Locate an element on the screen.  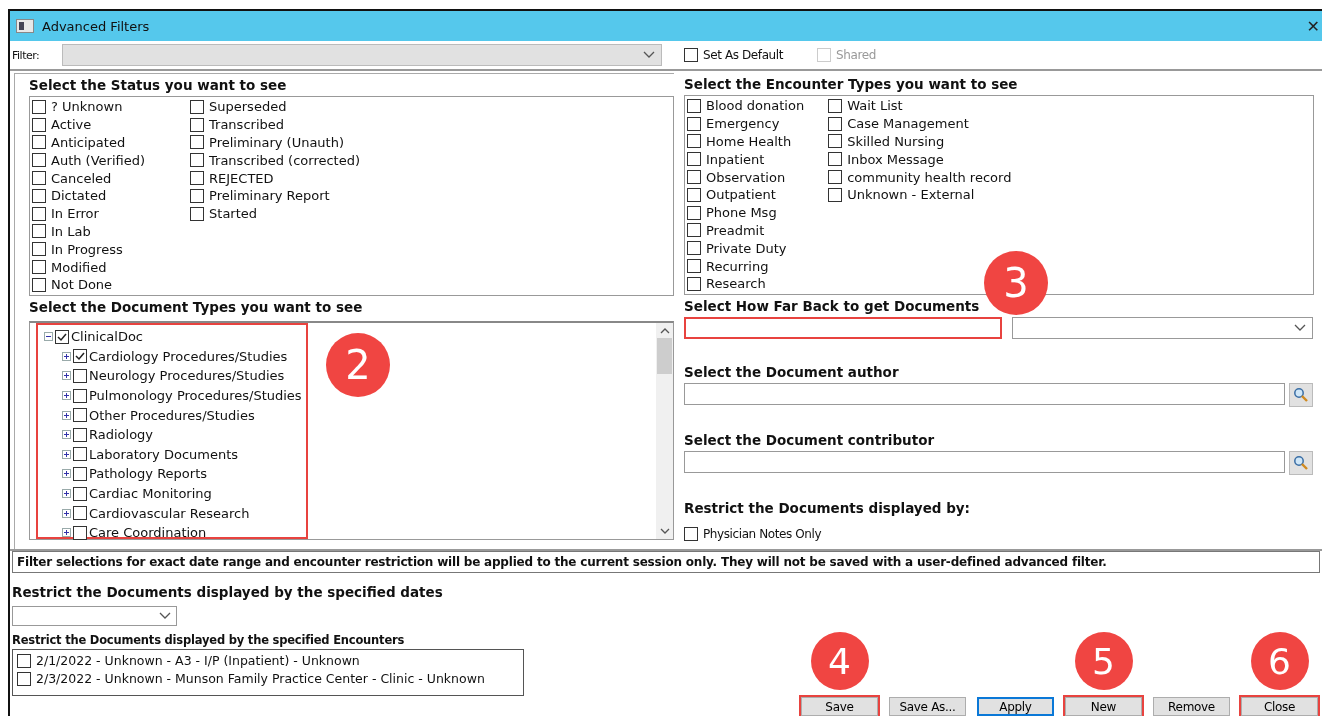
status-checkbox: ? Unknown is located at coordinates (89, 107).